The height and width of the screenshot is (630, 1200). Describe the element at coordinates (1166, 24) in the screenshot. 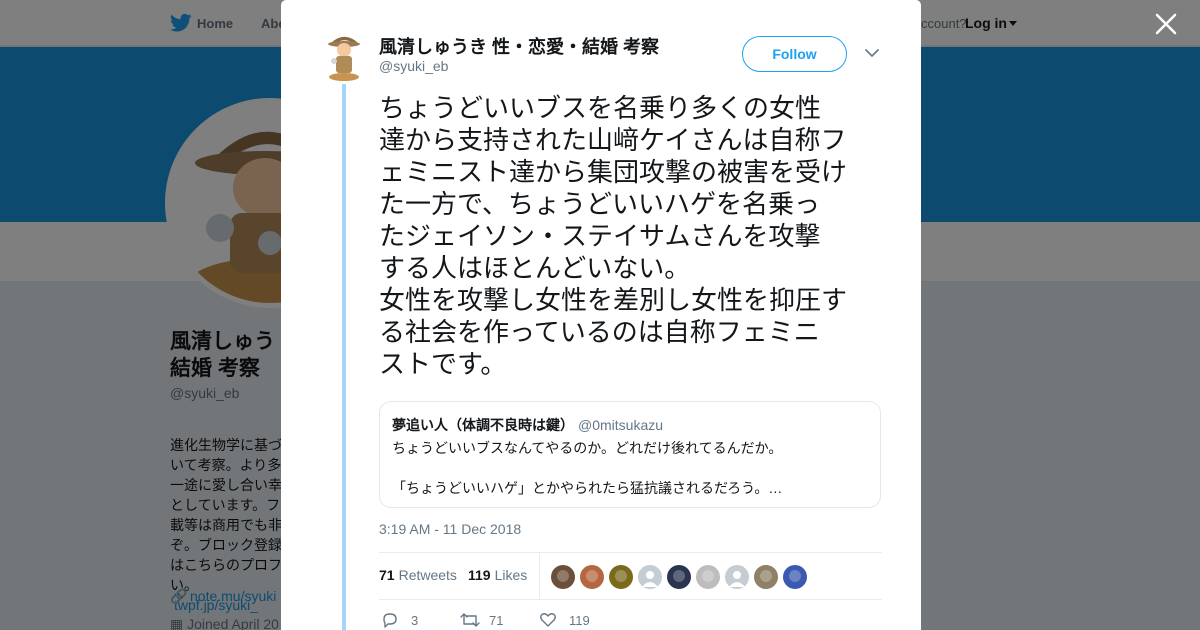

I see `close-icon` at that location.